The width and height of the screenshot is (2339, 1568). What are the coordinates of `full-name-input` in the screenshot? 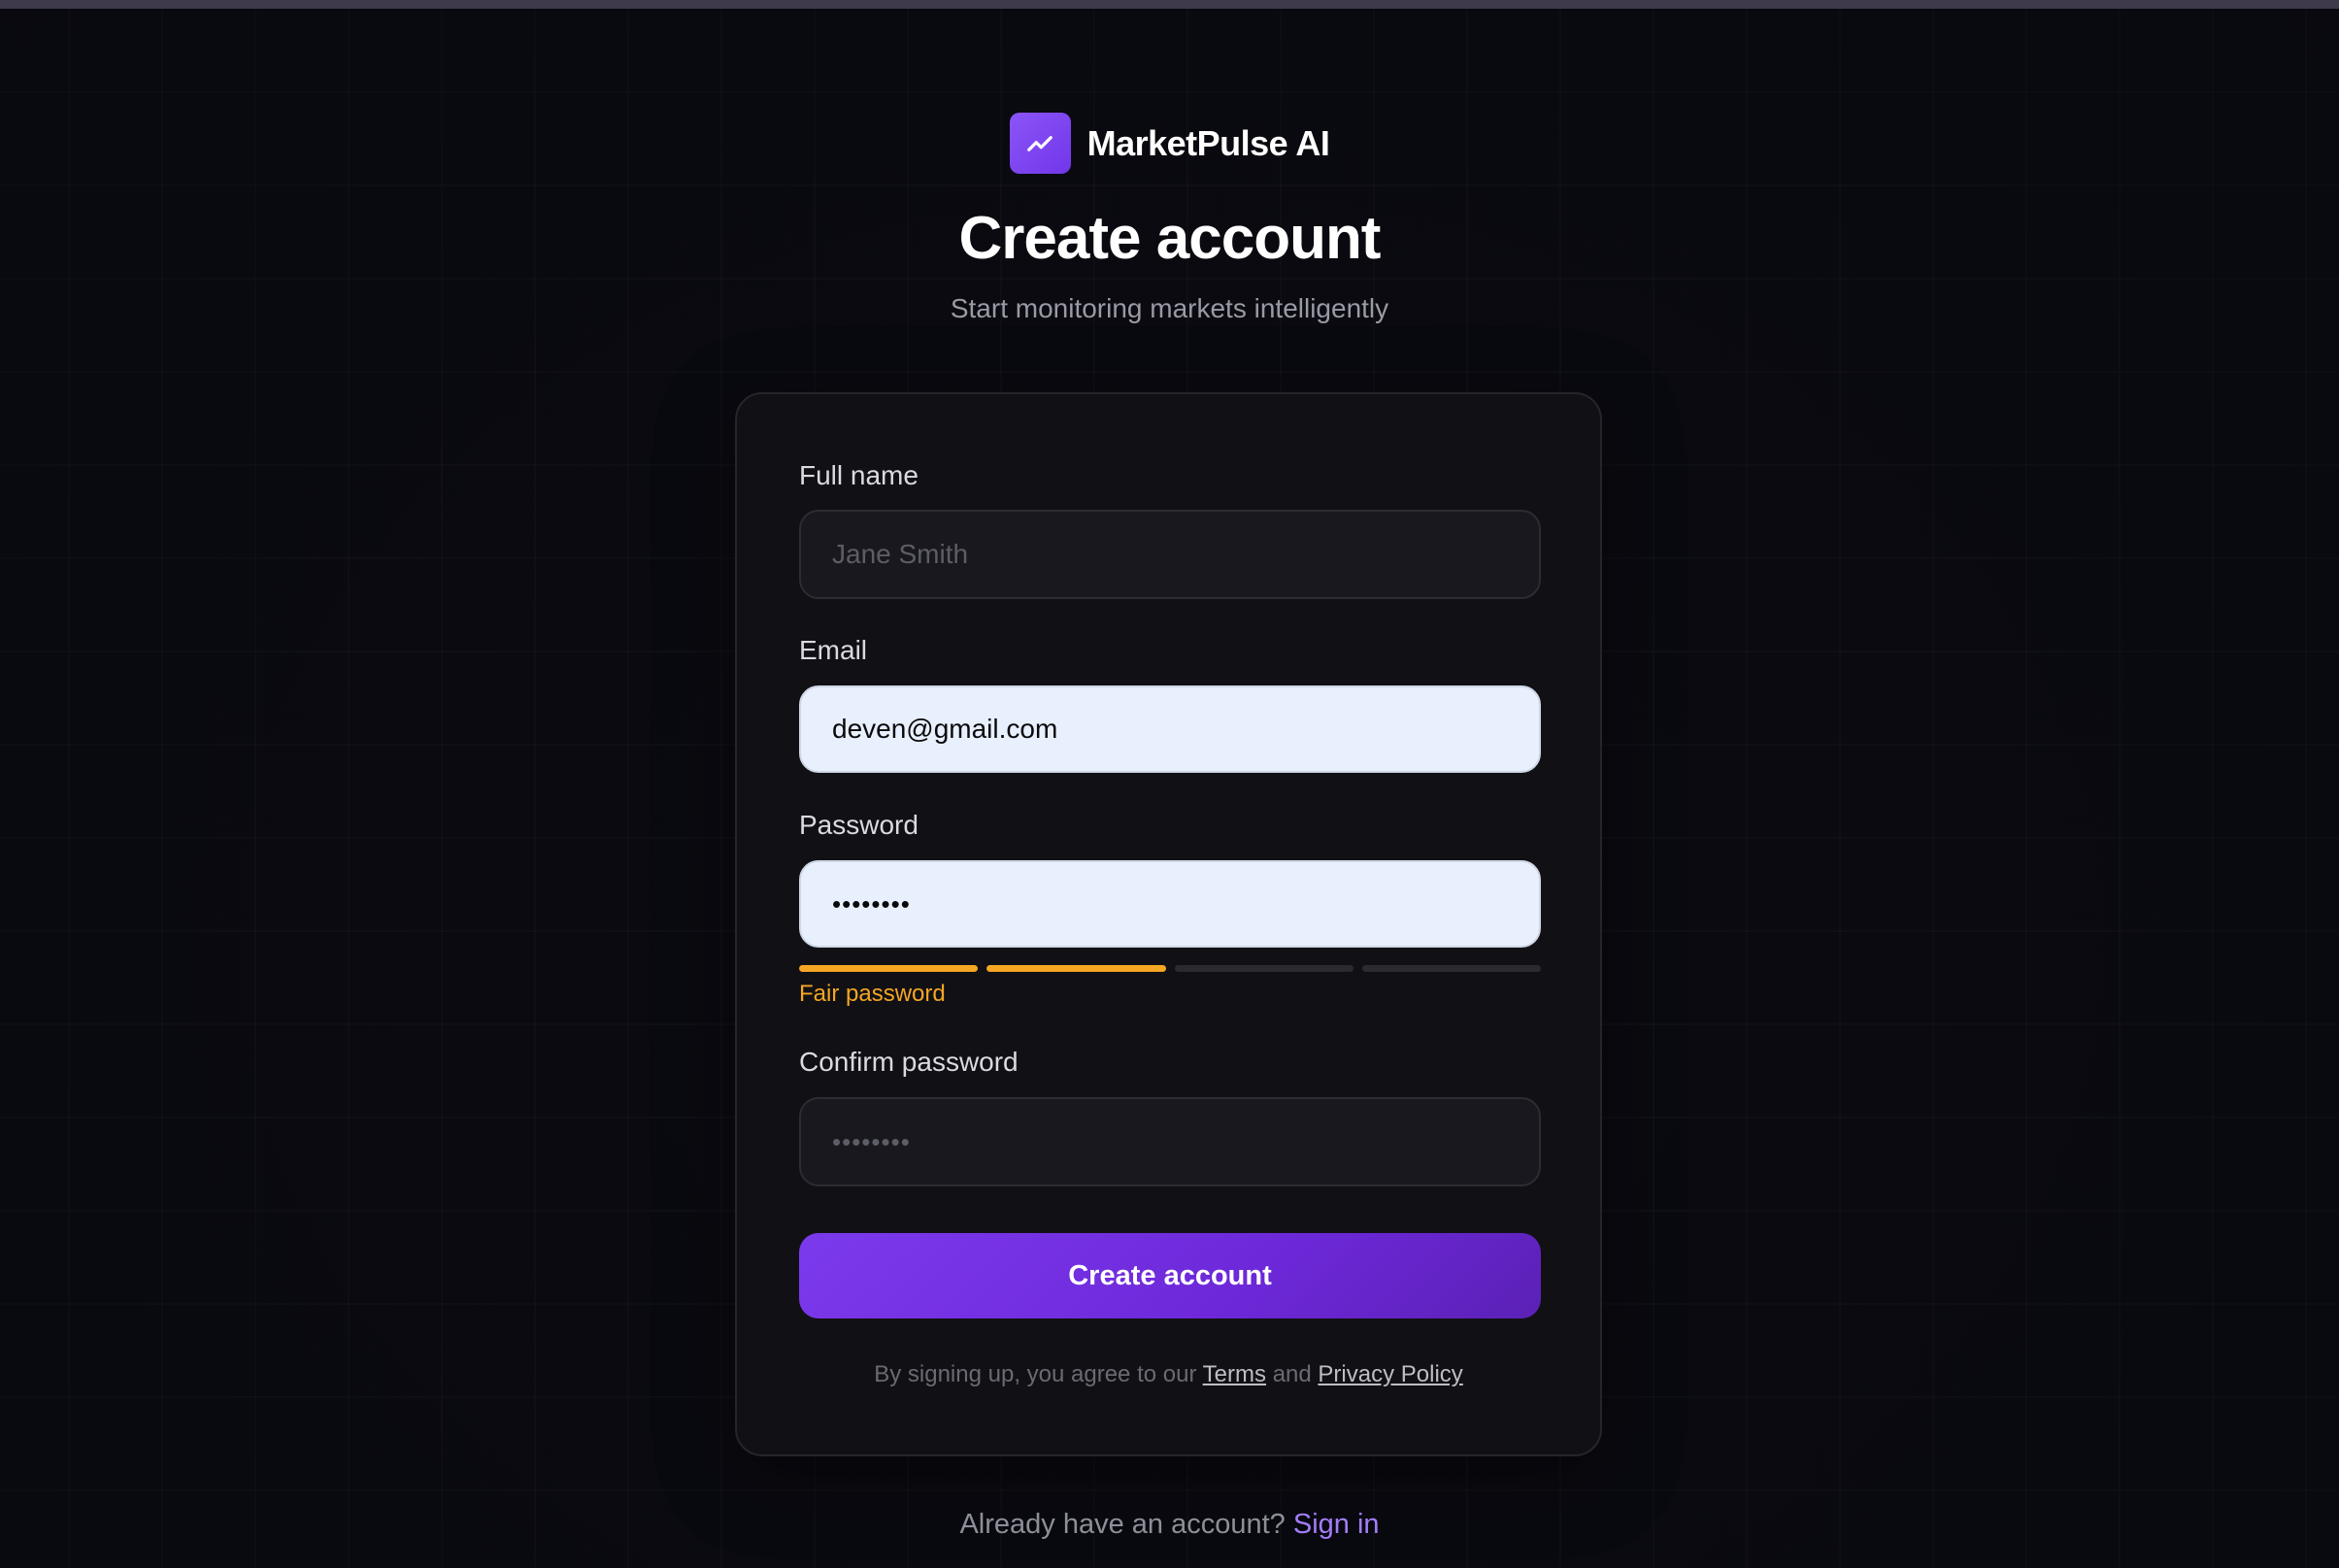 It's located at (1170, 554).